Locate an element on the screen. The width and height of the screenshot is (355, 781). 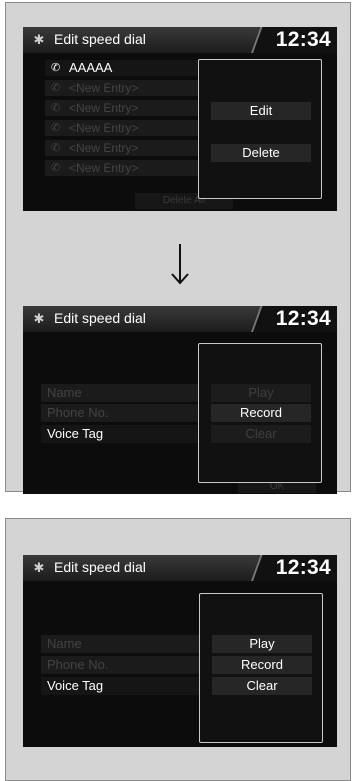
arrow-down-icon is located at coordinates (180, 264).